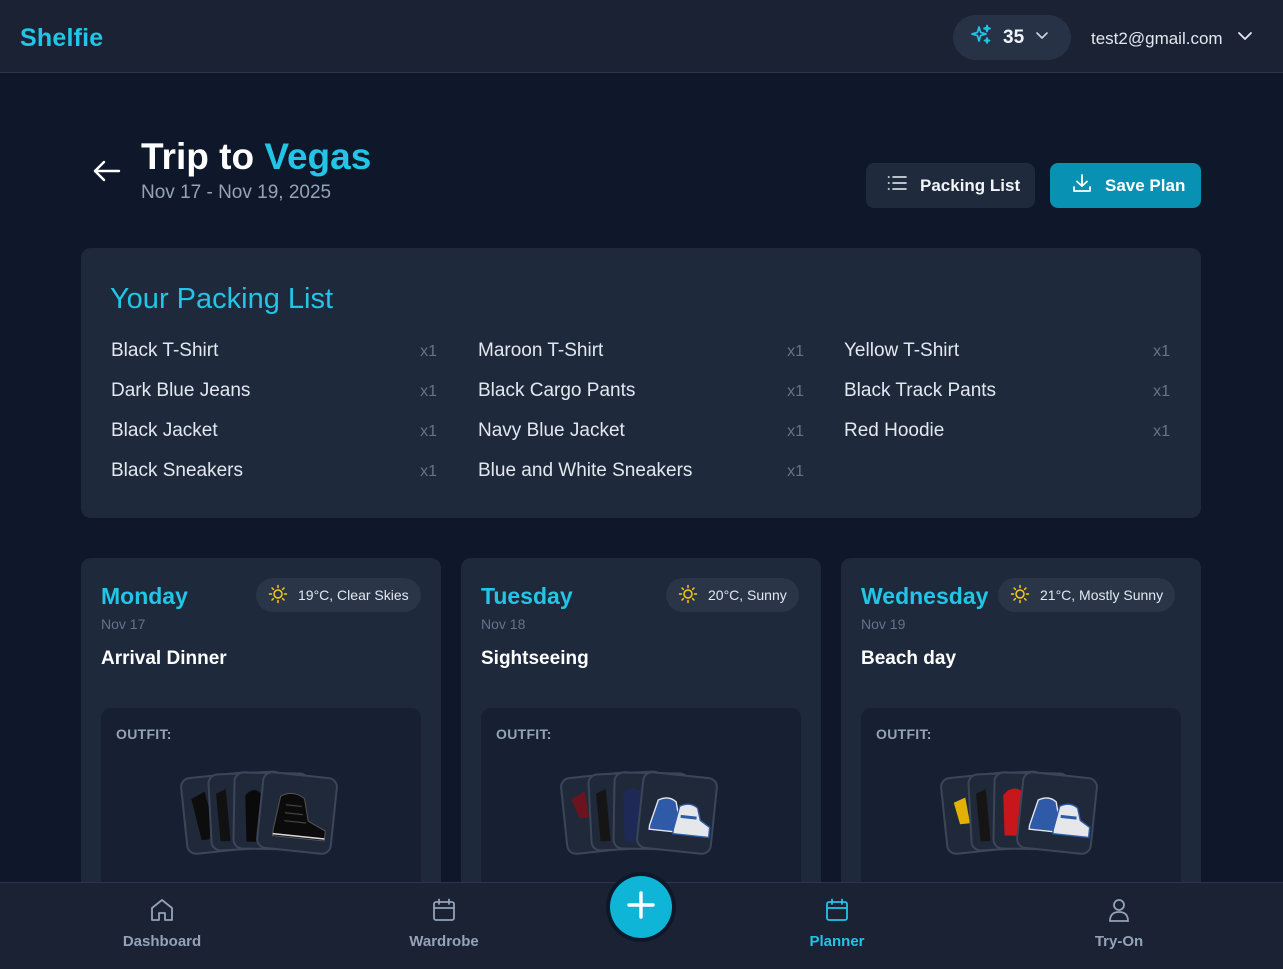 Image resolution: width=1283 pixels, height=969 pixels. Describe the element at coordinates (162, 912) in the screenshot. I see `home-icon` at that location.